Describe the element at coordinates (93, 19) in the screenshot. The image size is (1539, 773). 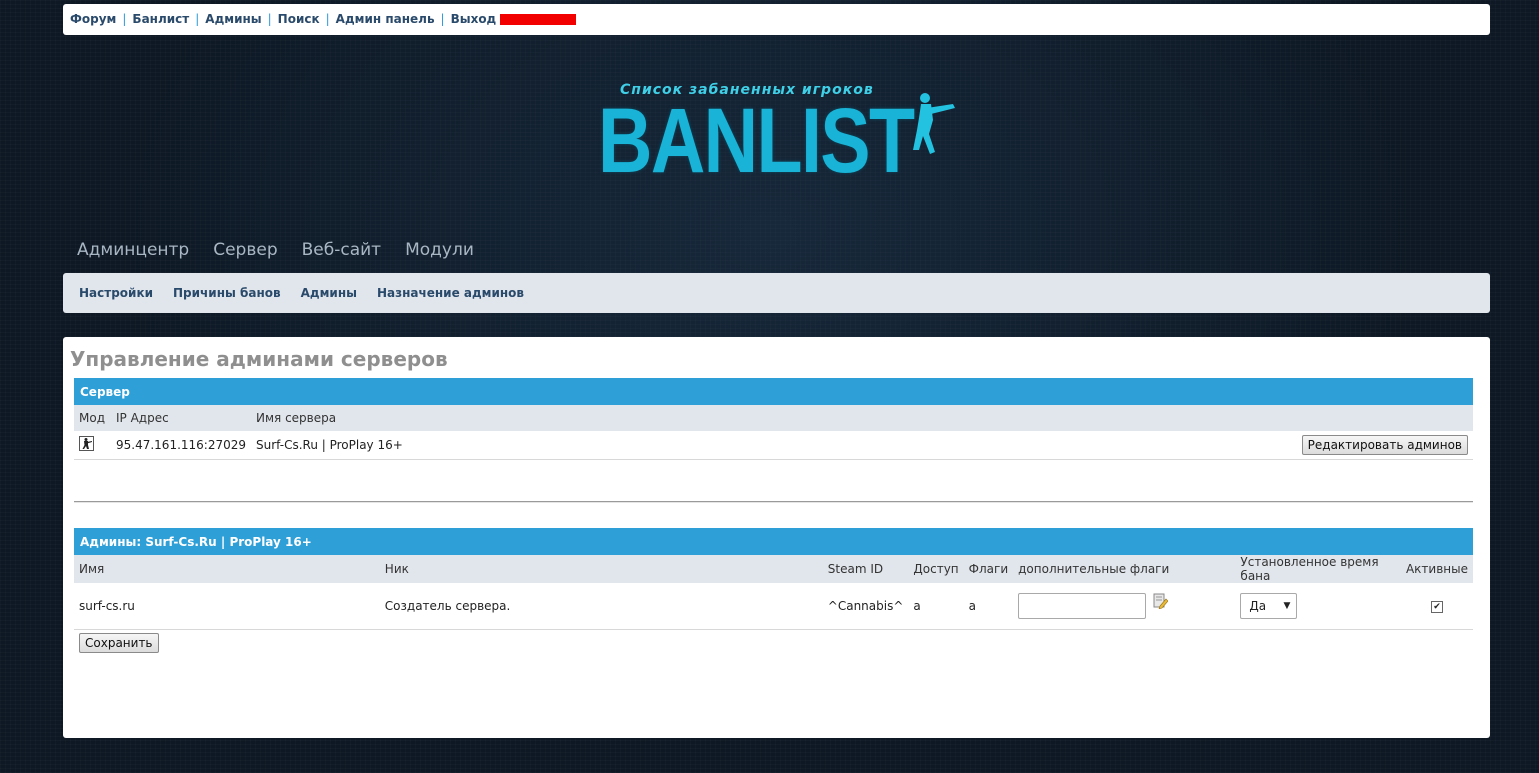
I see `nav-link-forum: Форум` at that location.